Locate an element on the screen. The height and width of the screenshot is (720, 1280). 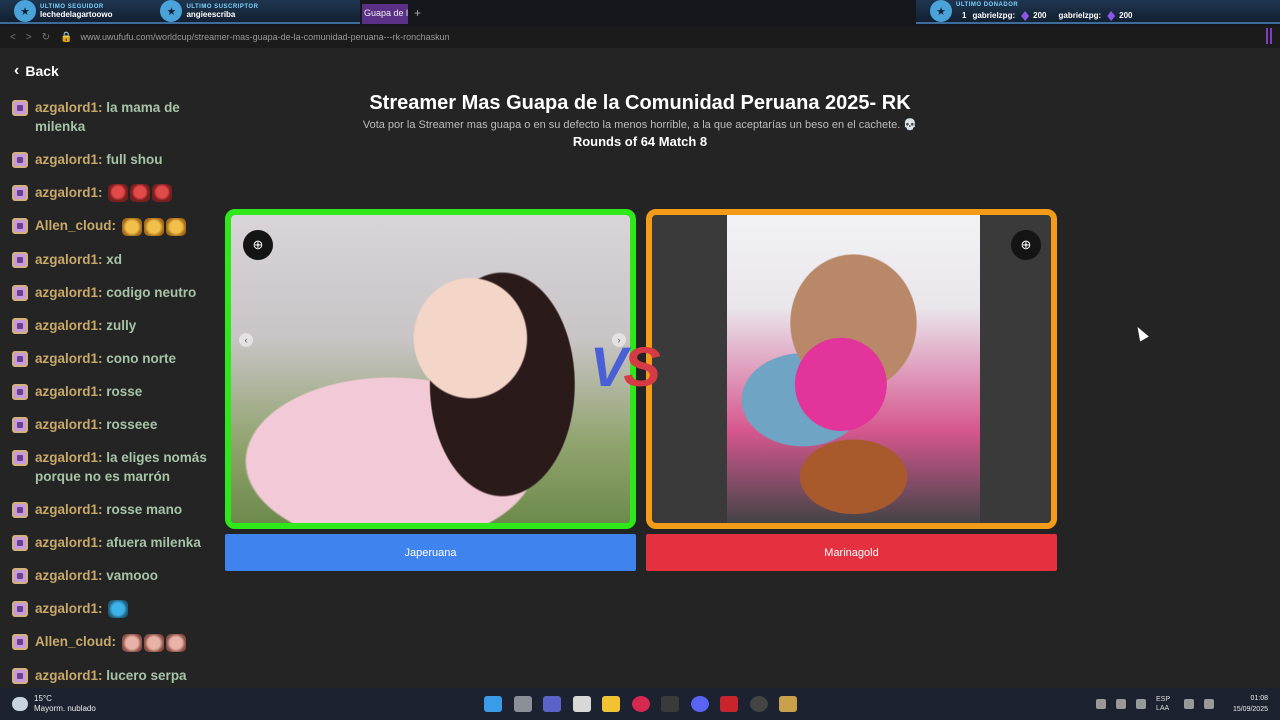
microphone-icon is located at coordinates (1141, 704).